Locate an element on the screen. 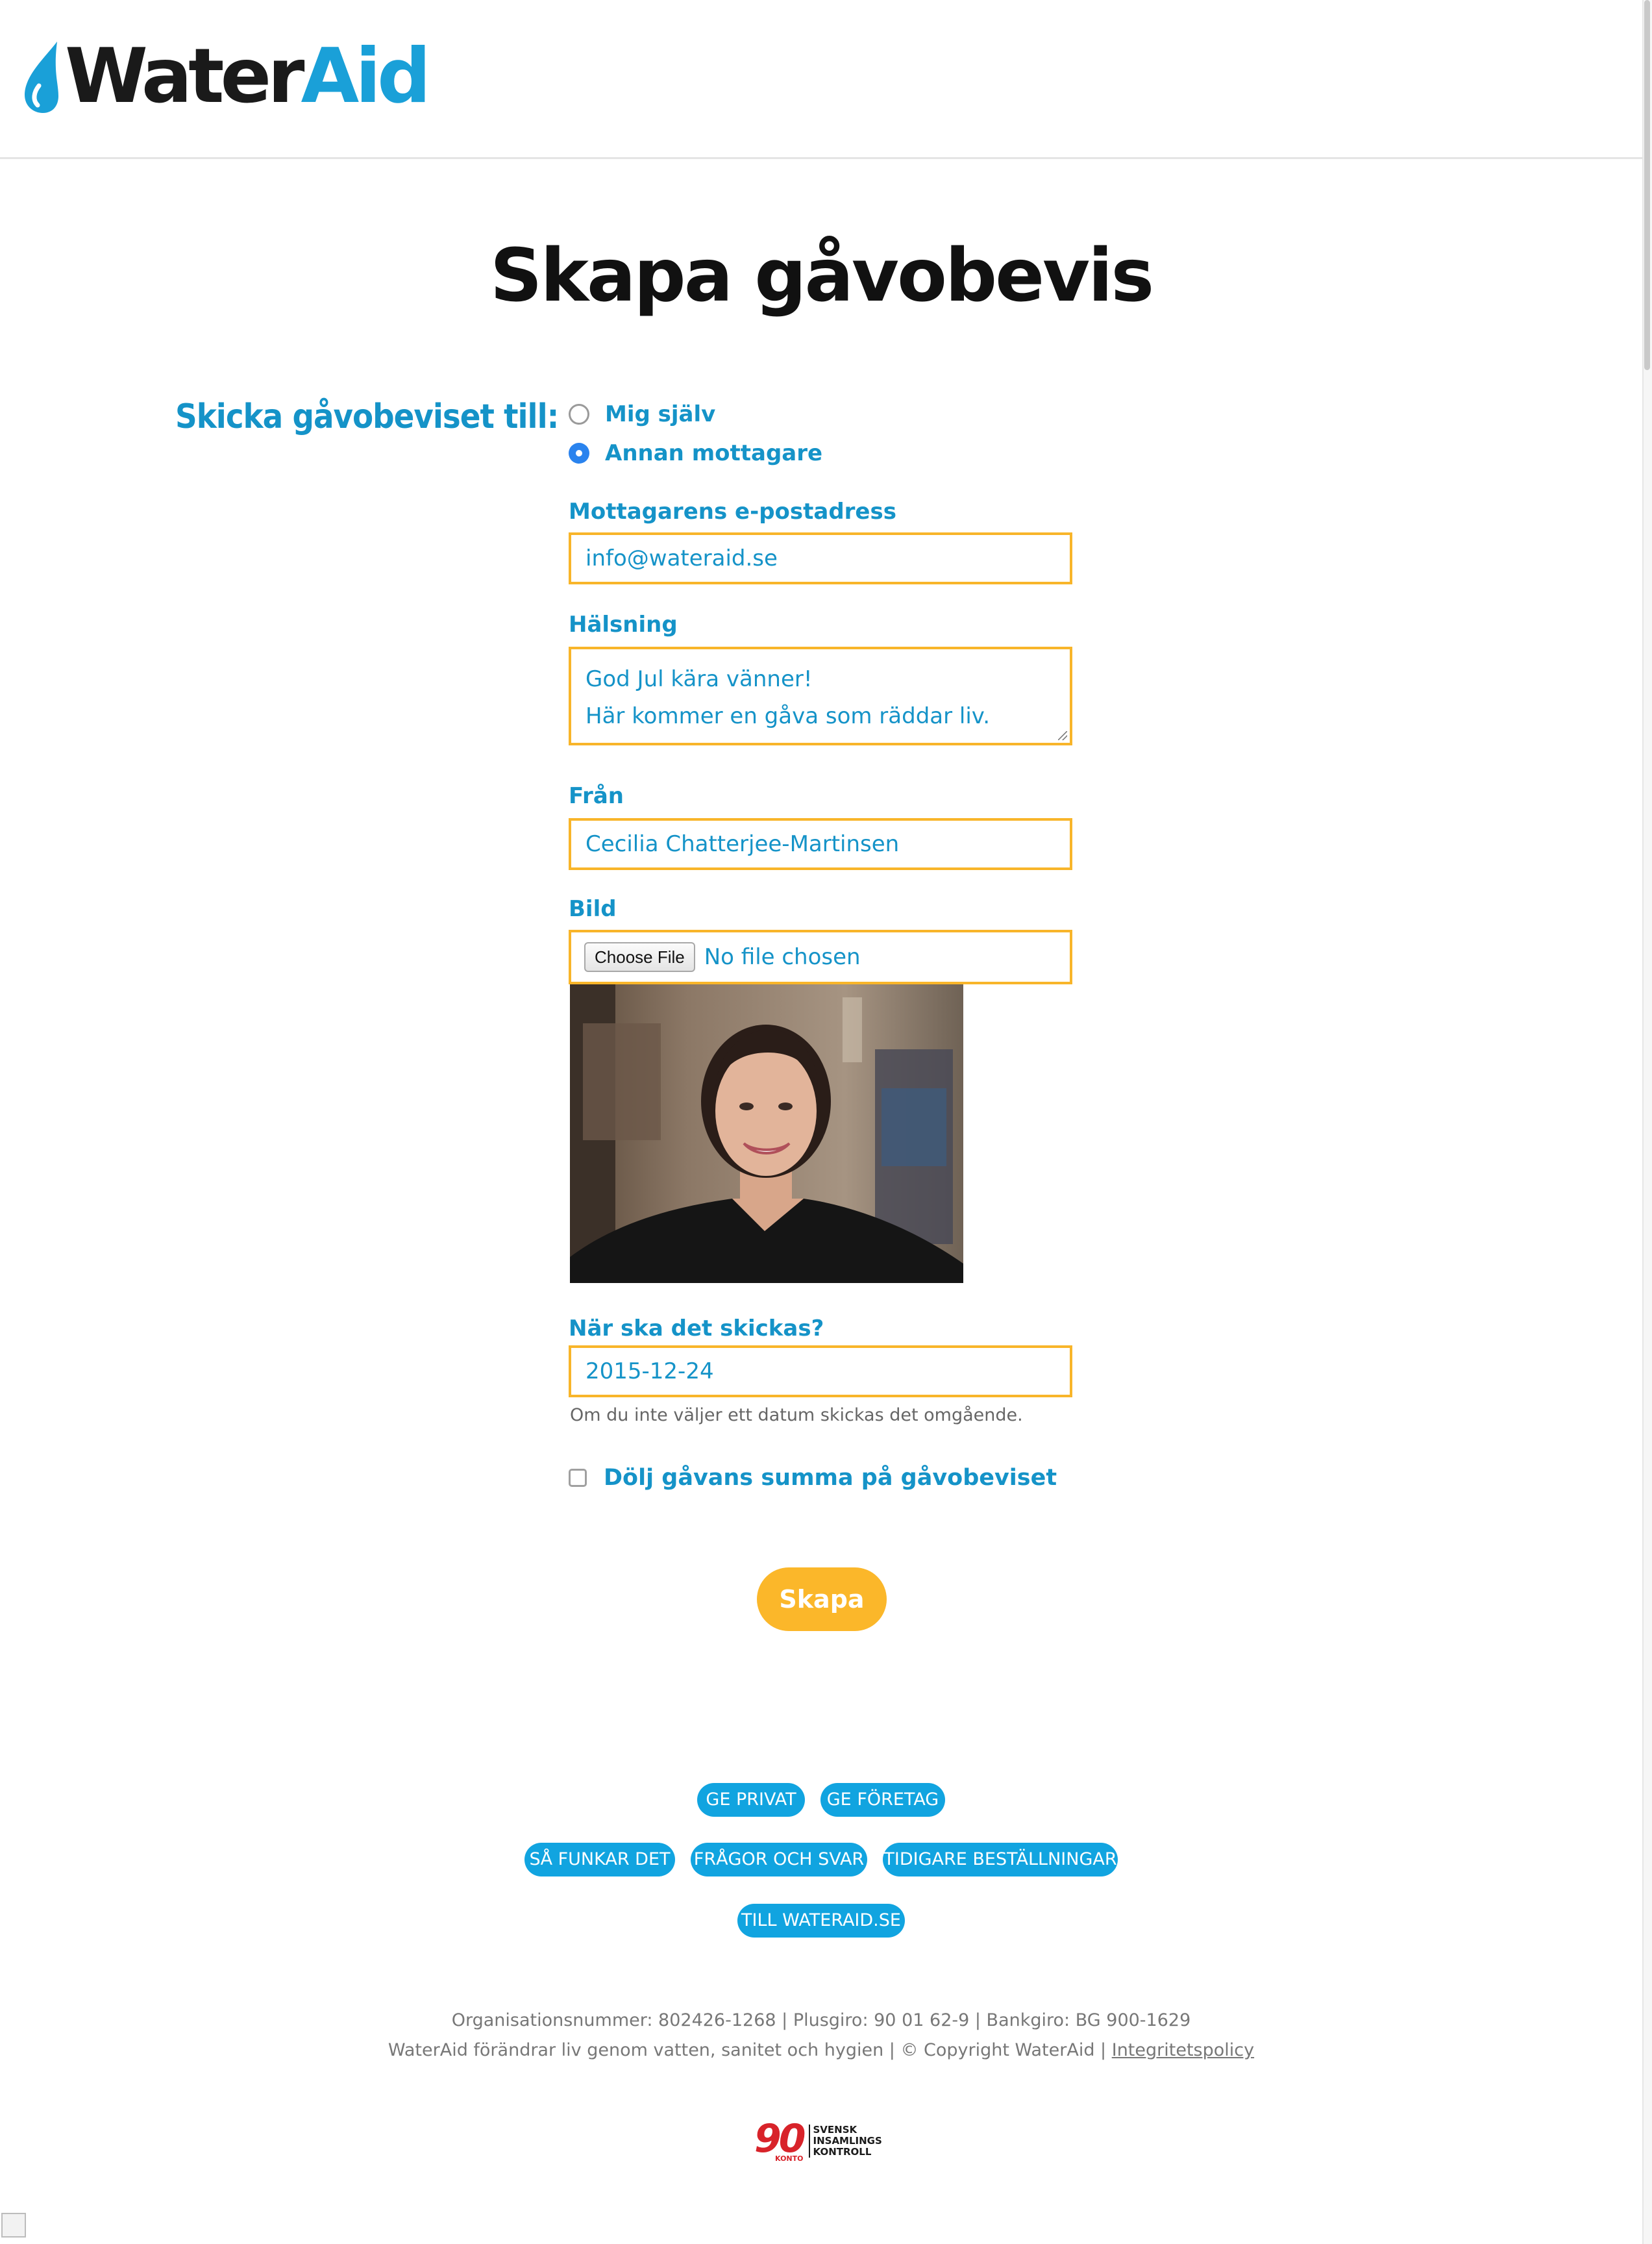  nav-ge-foretag: GE FÖRETAG is located at coordinates (883, 1800).